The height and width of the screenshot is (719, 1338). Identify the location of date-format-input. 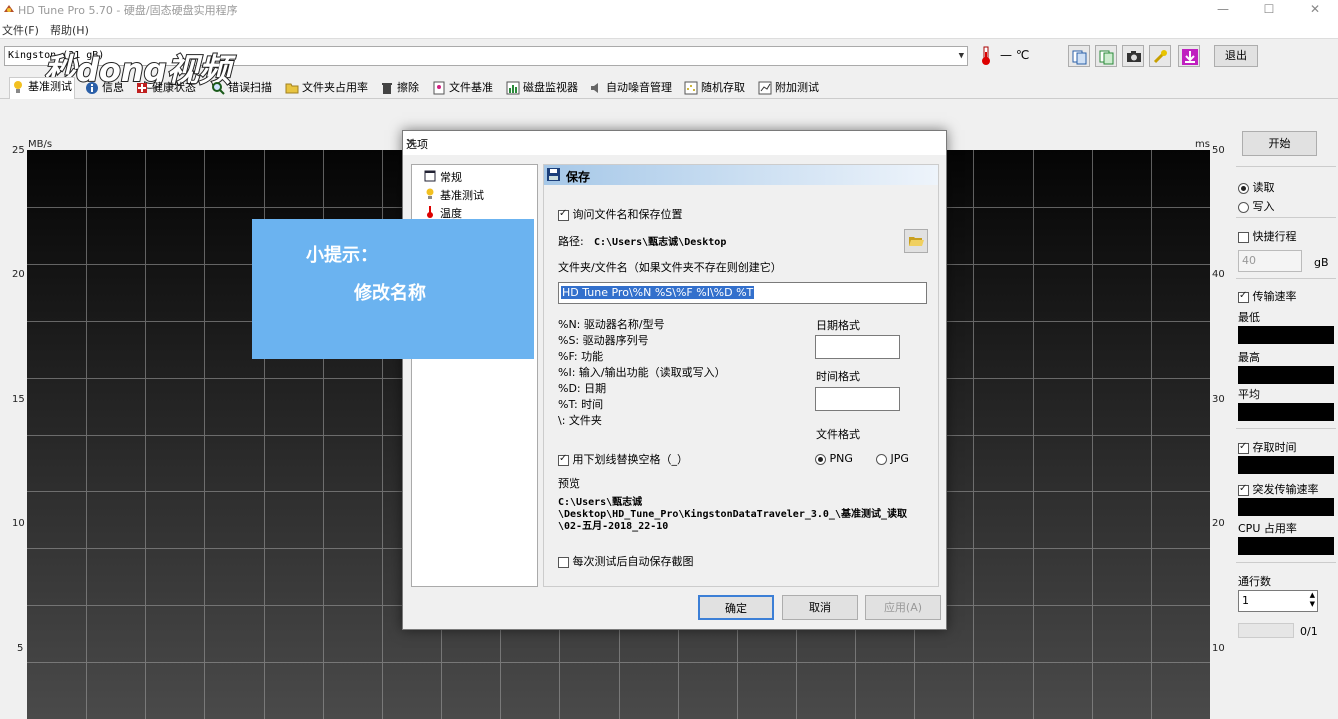
(857, 347).